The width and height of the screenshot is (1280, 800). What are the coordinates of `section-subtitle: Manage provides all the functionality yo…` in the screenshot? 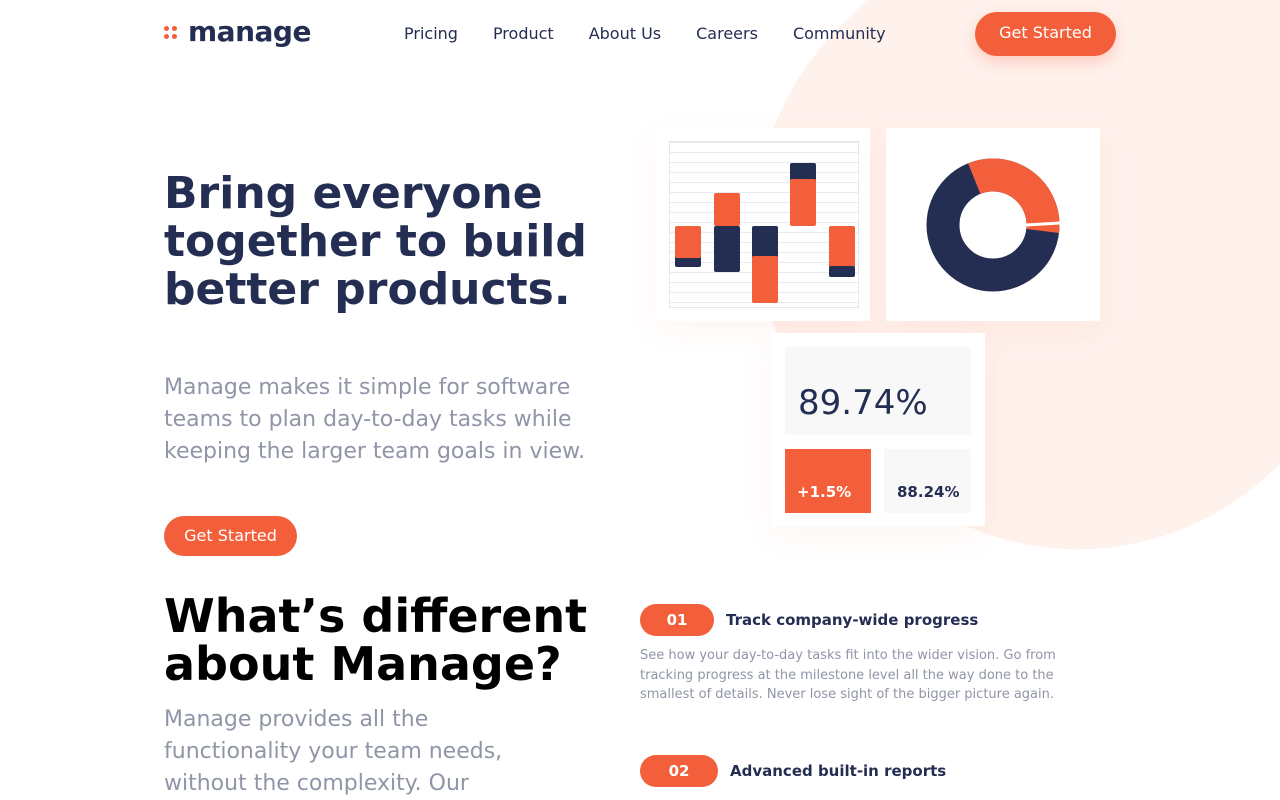 It's located at (333, 751).